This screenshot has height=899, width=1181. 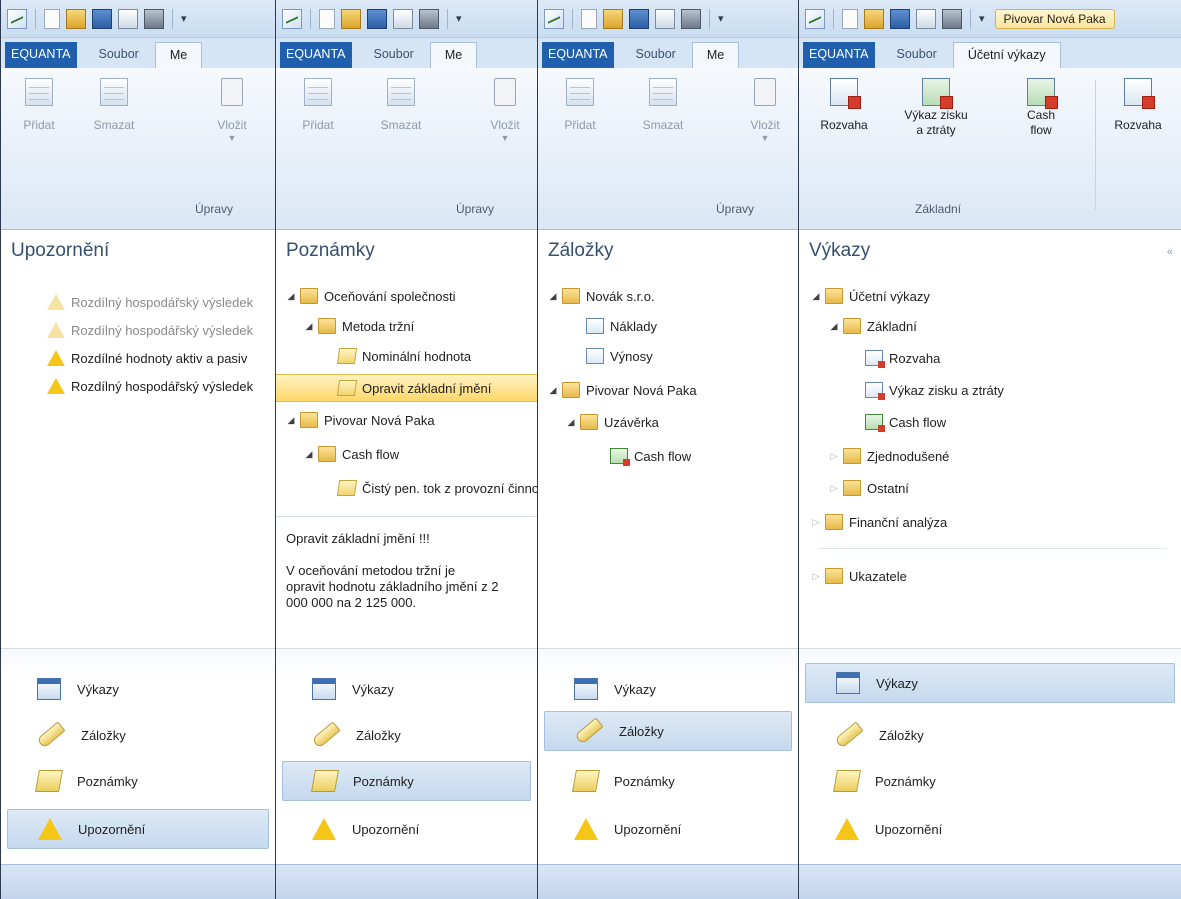 What do you see at coordinates (406, 326) in the screenshot?
I see `tree-node: ◢ Metoda tržní` at bounding box center [406, 326].